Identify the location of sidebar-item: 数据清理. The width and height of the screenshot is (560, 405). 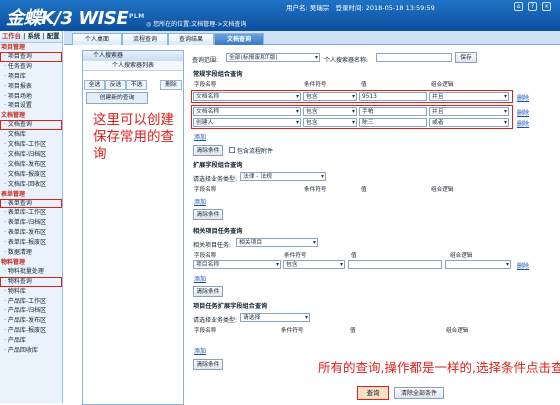
(31, 253).